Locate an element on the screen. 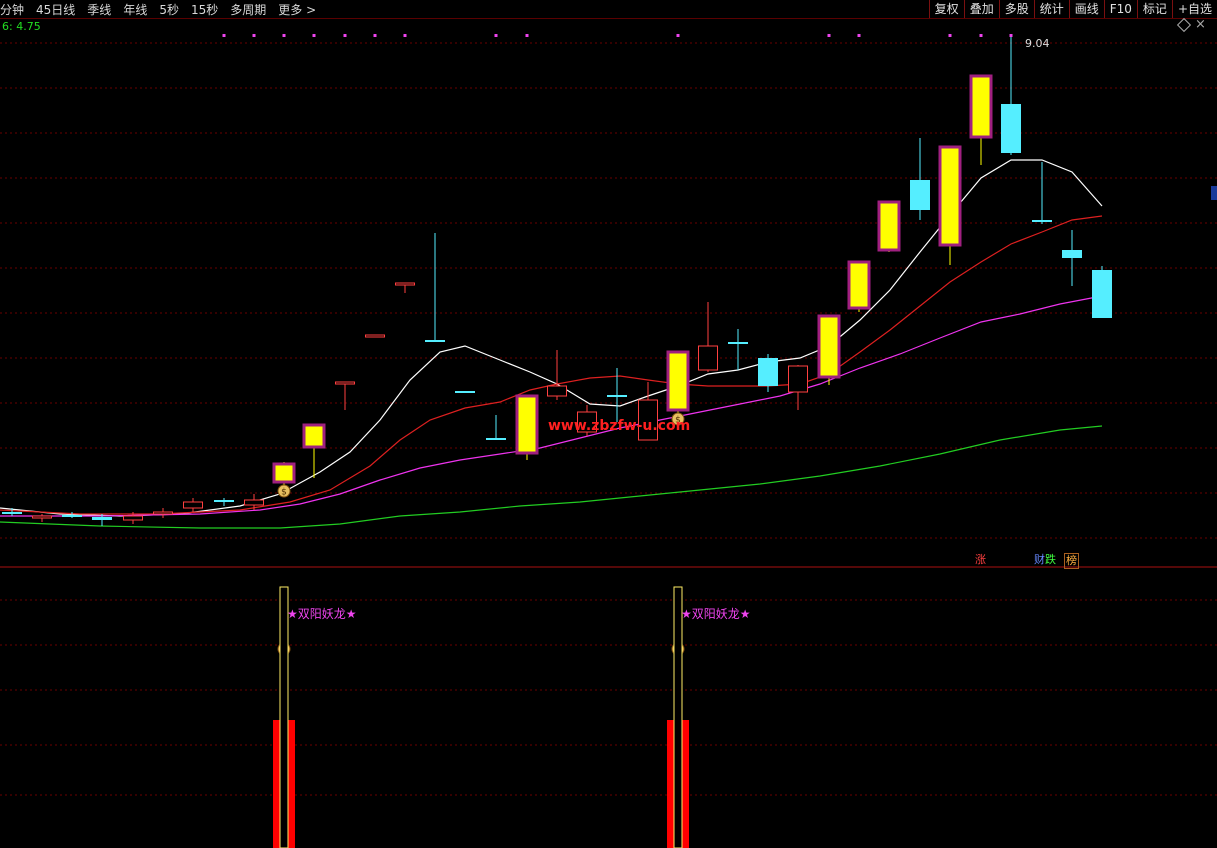  price-edge-tag is located at coordinates (1214, 193).